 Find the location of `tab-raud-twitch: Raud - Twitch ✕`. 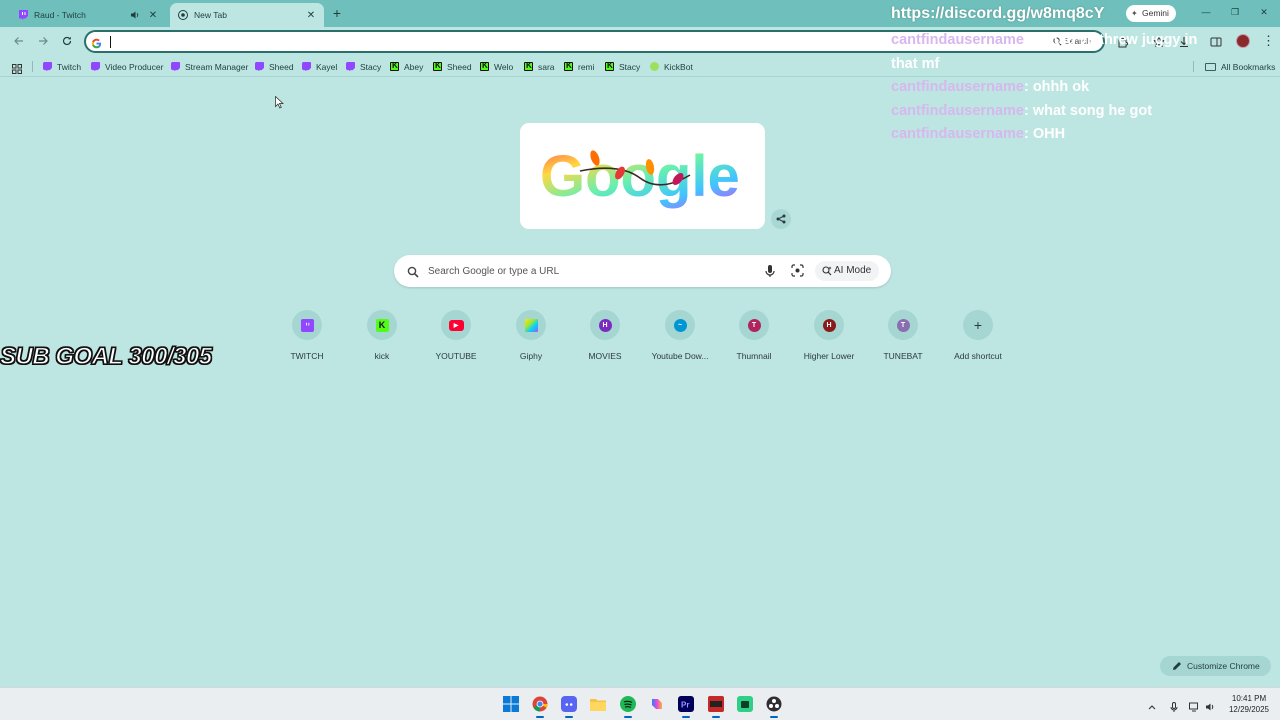

tab-raud-twitch: Raud - Twitch ✕ is located at coordinates (88, 15).